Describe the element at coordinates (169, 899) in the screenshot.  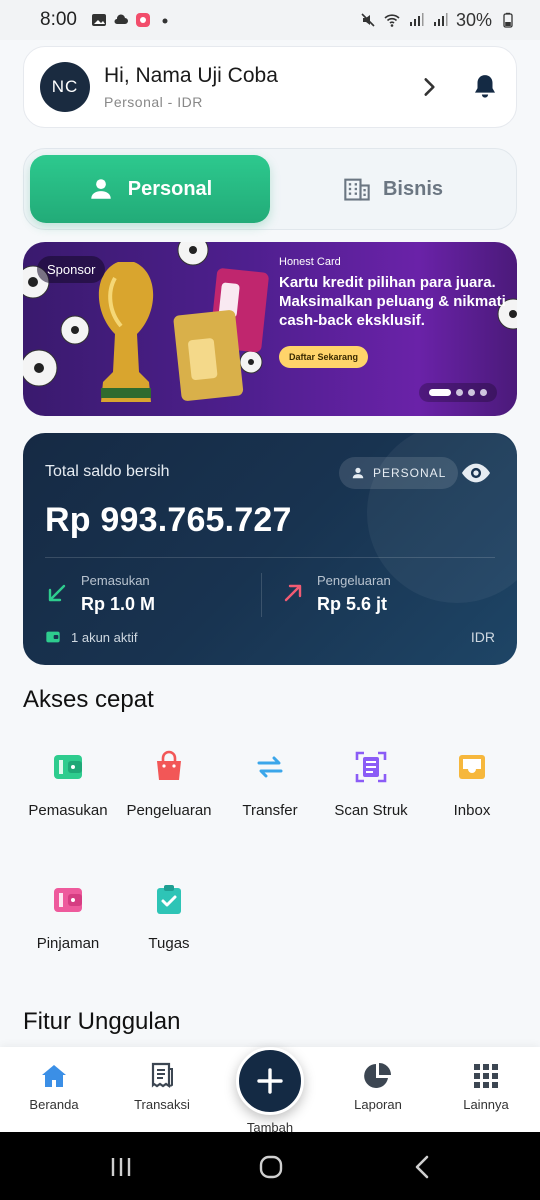
I see `clipboard-check-icon` at that location.